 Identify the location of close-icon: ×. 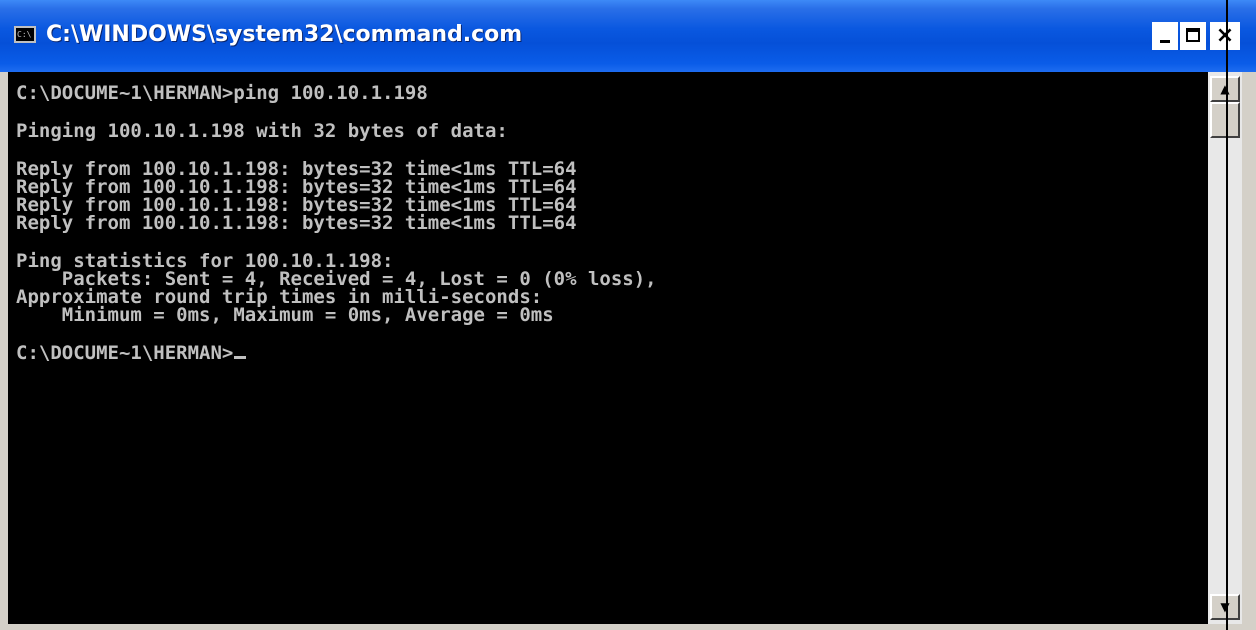
(1225, 35).